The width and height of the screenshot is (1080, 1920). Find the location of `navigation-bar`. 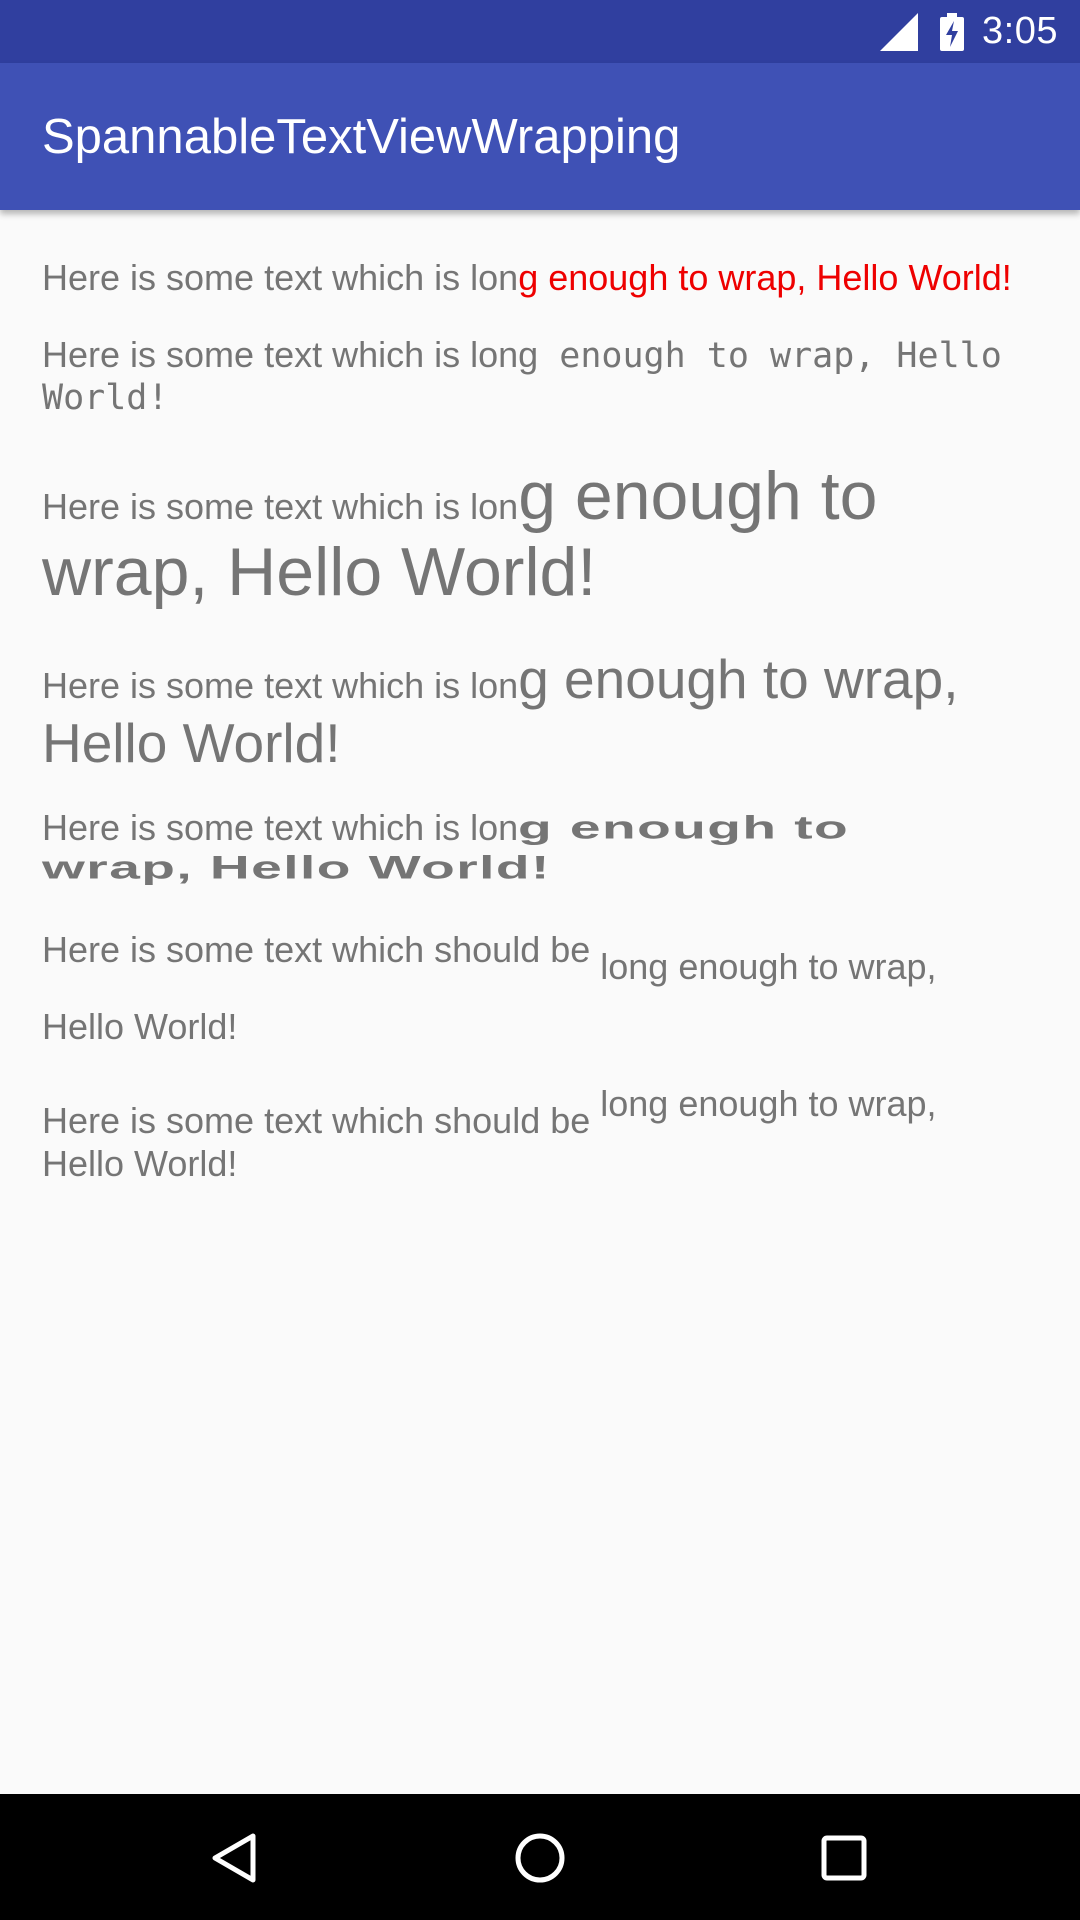

navigation-bar is located at coordinates (540, 1857).